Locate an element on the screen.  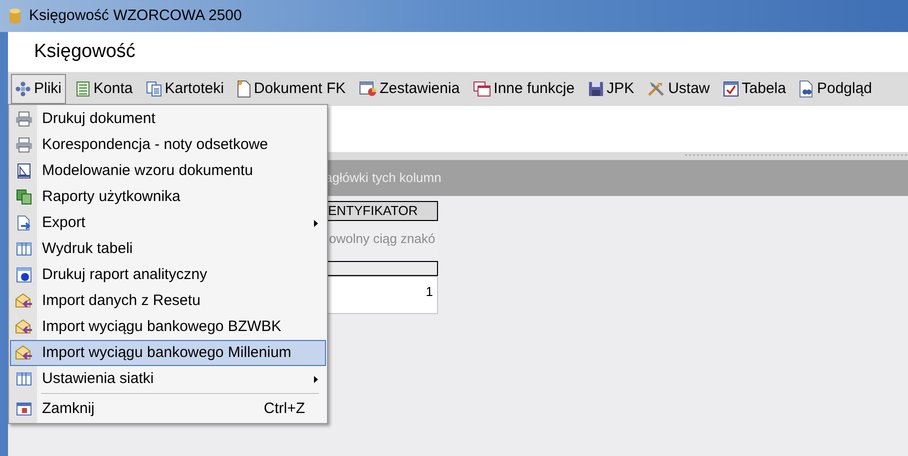
menu-item: Drukuj raport analityczny is located at coordinates (168, 275).